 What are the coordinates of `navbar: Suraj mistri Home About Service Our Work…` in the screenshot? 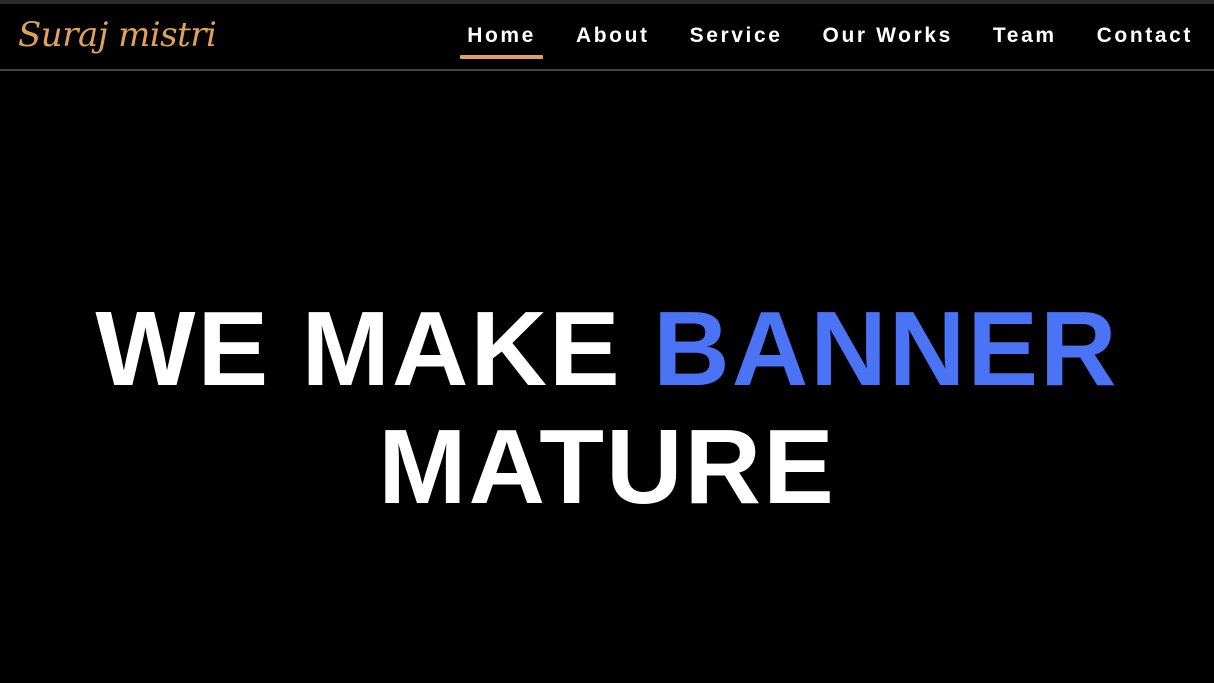 It's located at (607, 37).